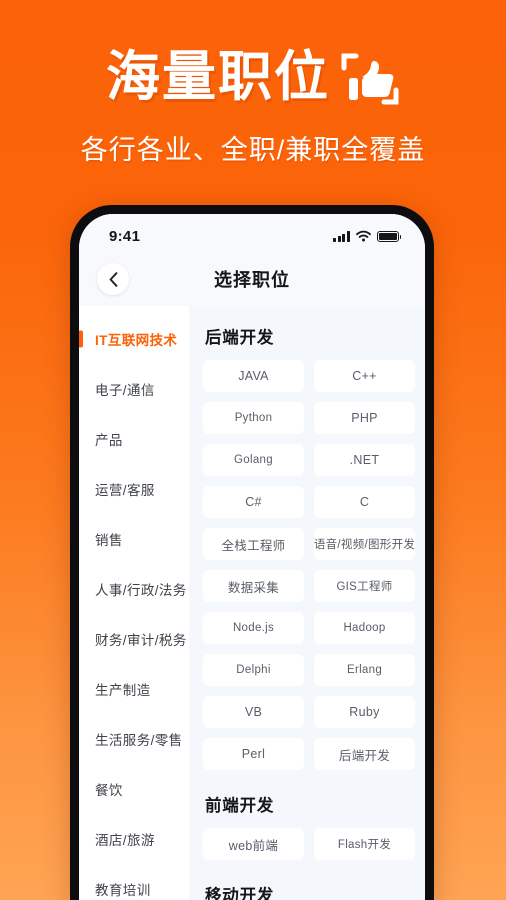 The height and width of the screenshot is (900, 506). What do you see at coordinates (364, 628) in the screenshot?
I see `job-tag: Hadoop` at bounding box center [364, 628].